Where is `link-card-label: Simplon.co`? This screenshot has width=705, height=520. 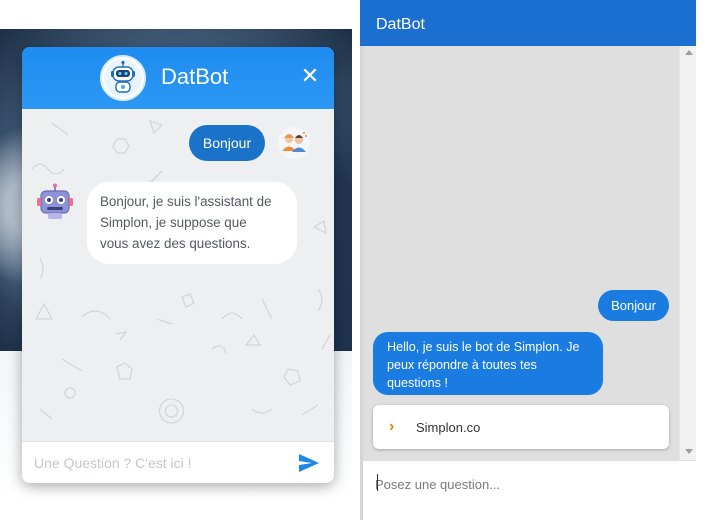
link-card-label: Simplon.co is located at coordinates (448, 427).